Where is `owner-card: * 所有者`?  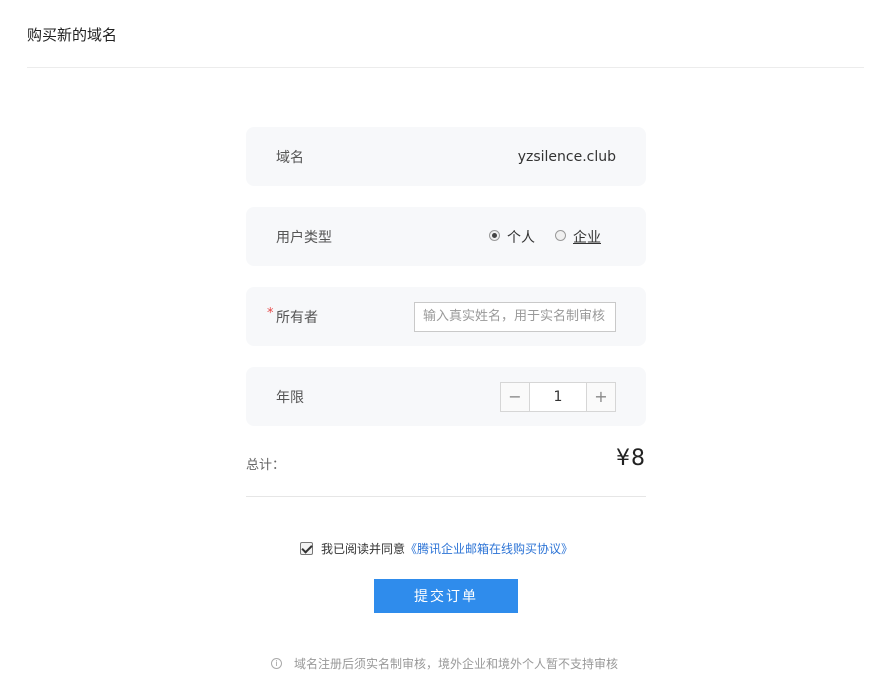
owner-card: * 所有者 is located at coordinates (446, 316).